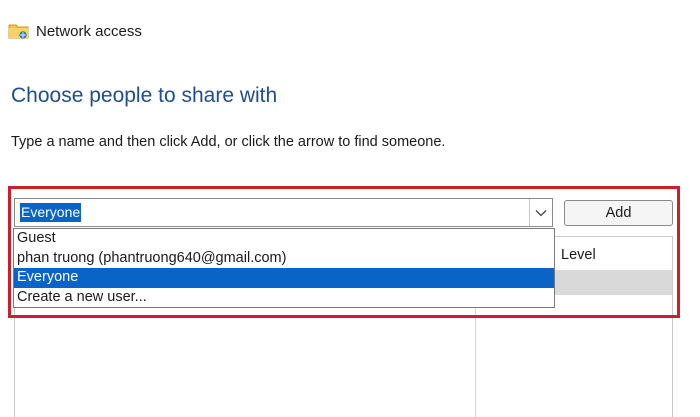 Image resolution: width=700 pixels, height=417 pixels. Describe the element at coordinates (618, 213) in the screenshot. I see `add-button: Add` at that location.